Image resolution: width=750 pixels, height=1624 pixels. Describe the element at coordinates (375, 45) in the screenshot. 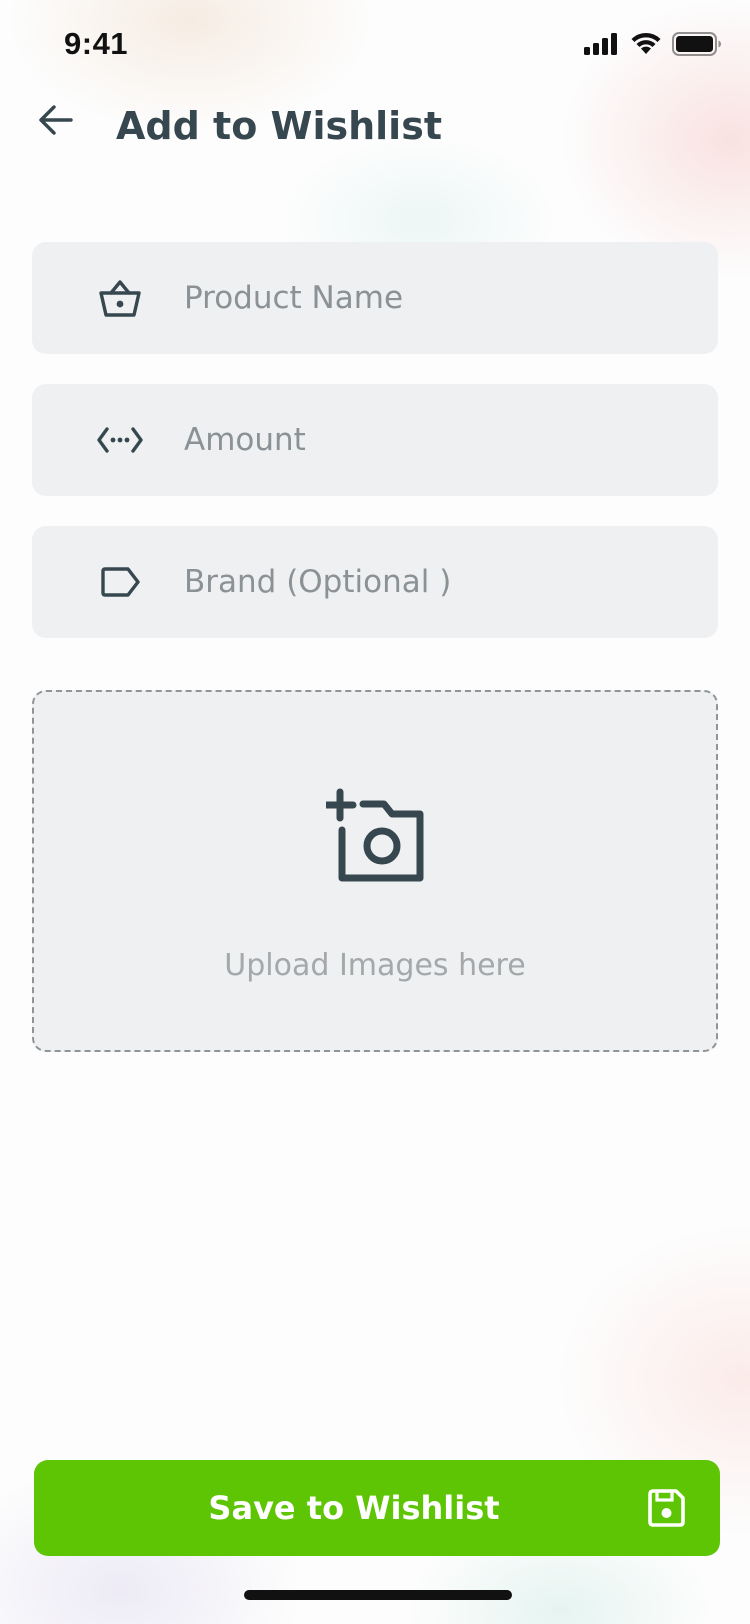

I see `status-bar: 9:41` at that location.